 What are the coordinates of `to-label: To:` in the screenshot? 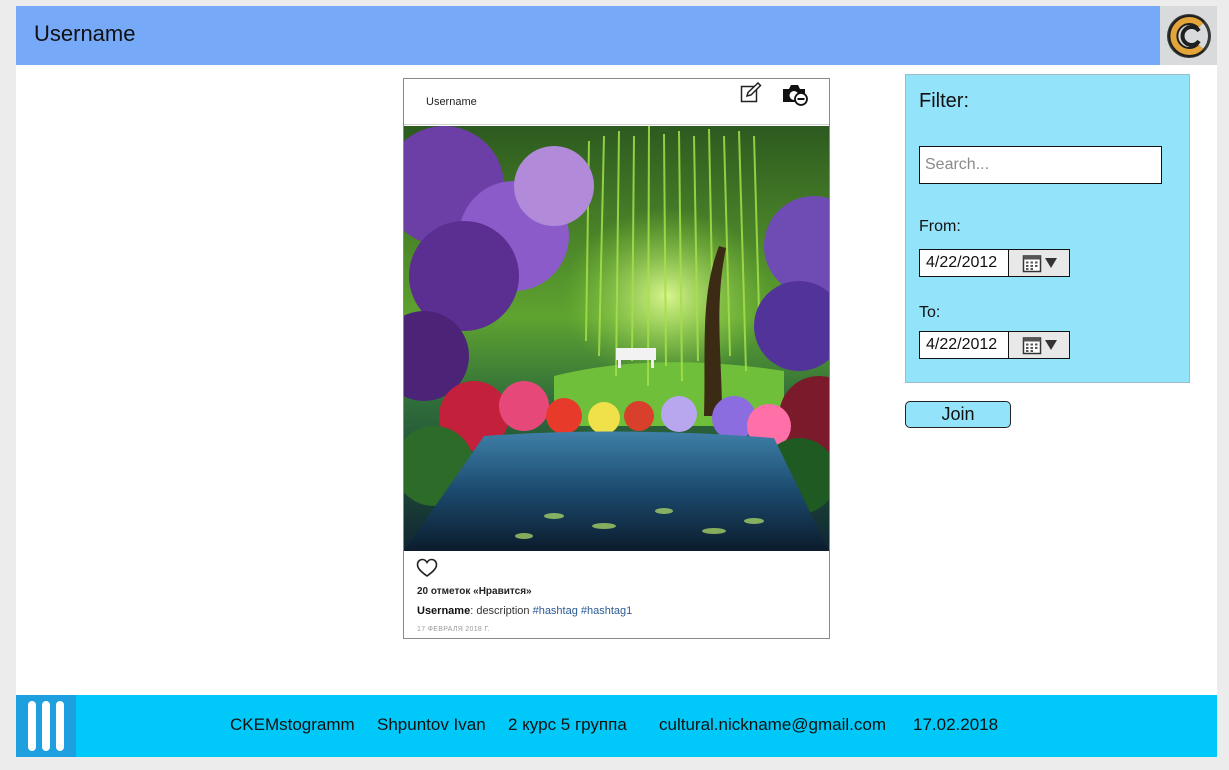 It's located at (930, 312).